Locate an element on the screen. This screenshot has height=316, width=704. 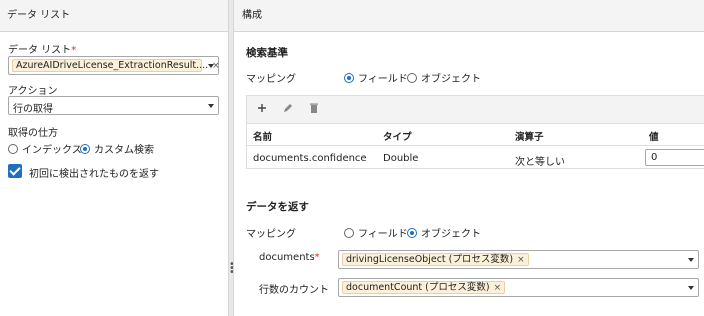
return-first-checkbox is located at coordinates (15, 171).